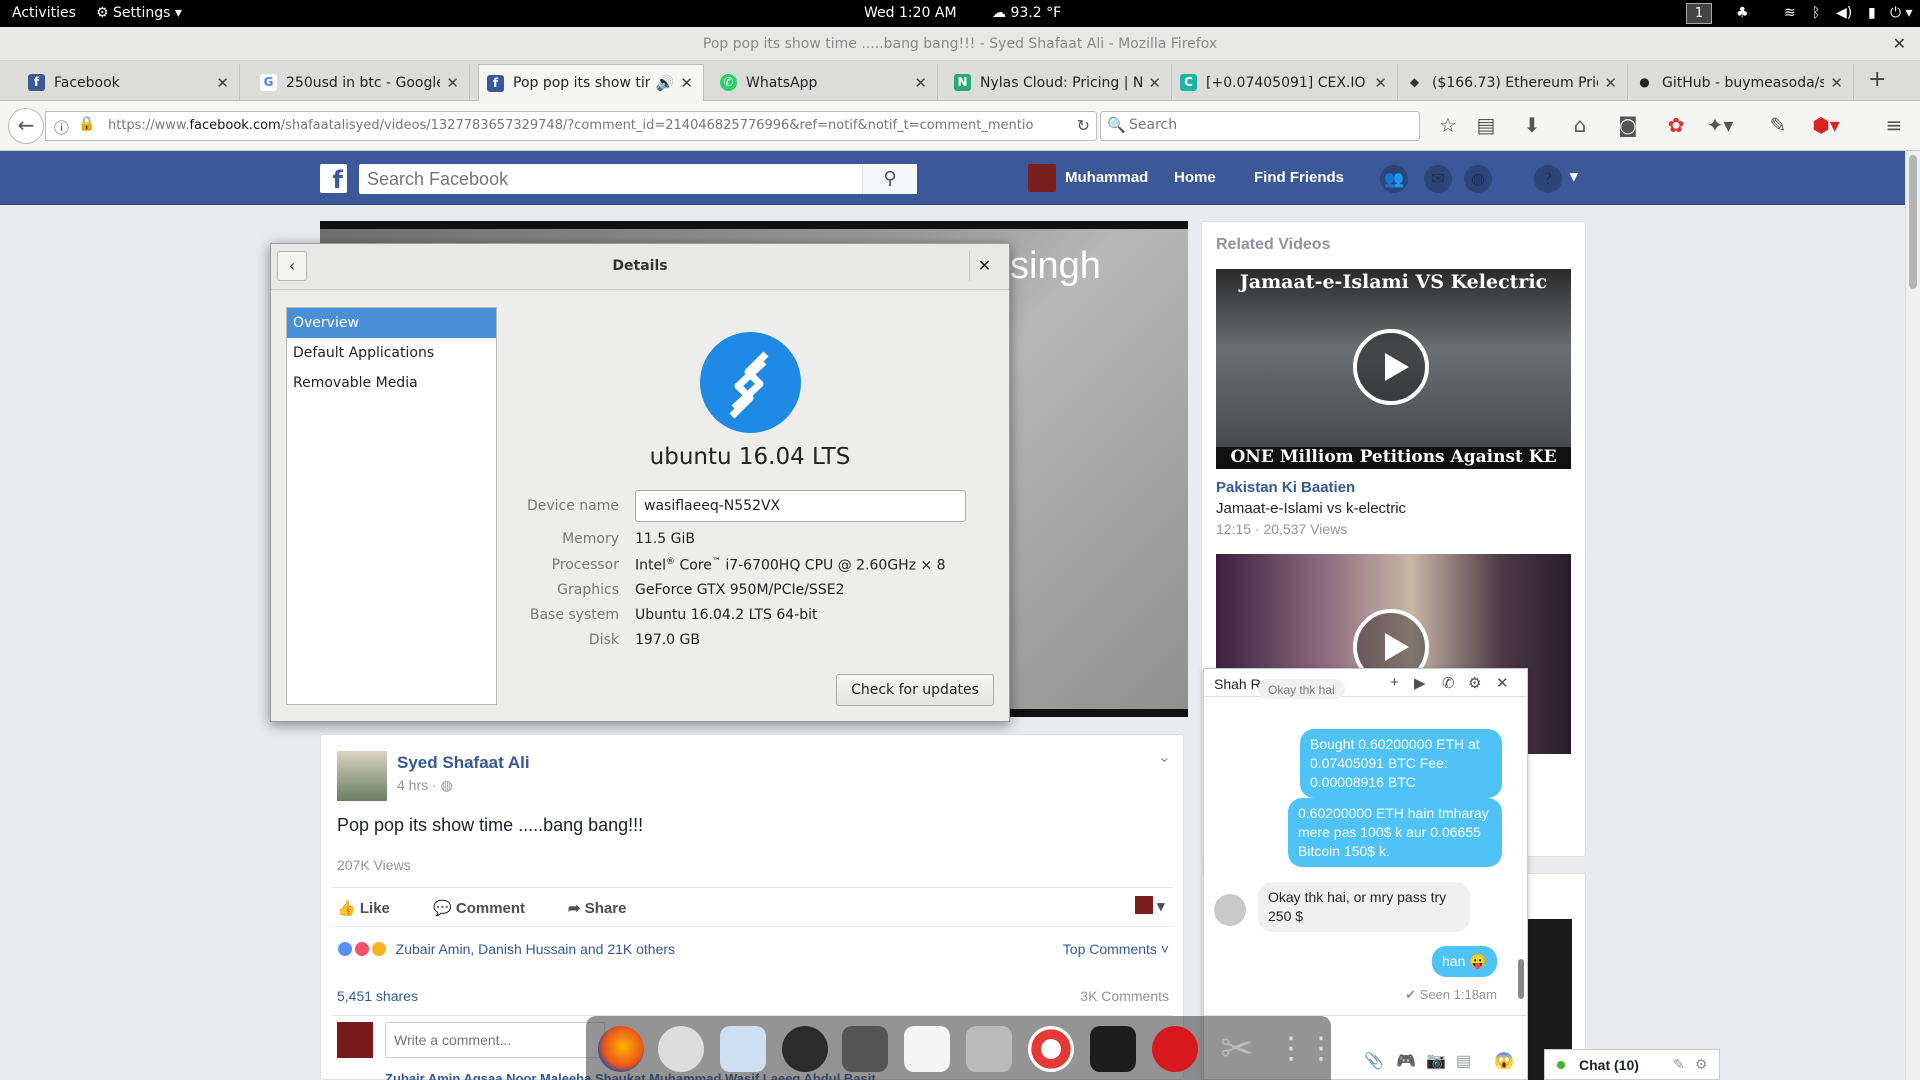 The width and height of the screenshot is (1920, 1080). I want to click on camera-icon: 📷, so click(1436, 1061).